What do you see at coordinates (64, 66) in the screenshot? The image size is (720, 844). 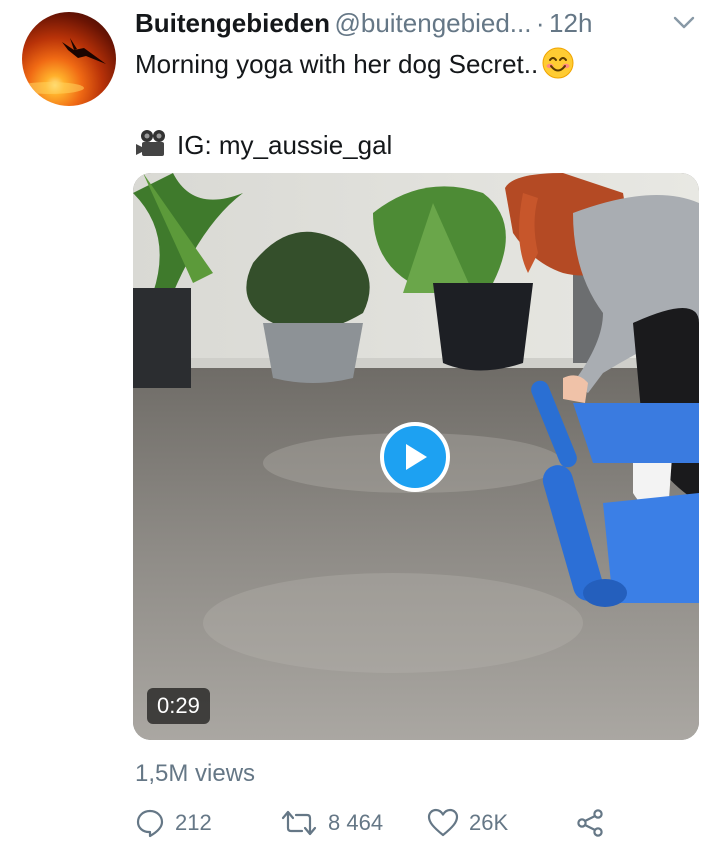 I see `bird-silhouette` at bounding box center [64, 66].